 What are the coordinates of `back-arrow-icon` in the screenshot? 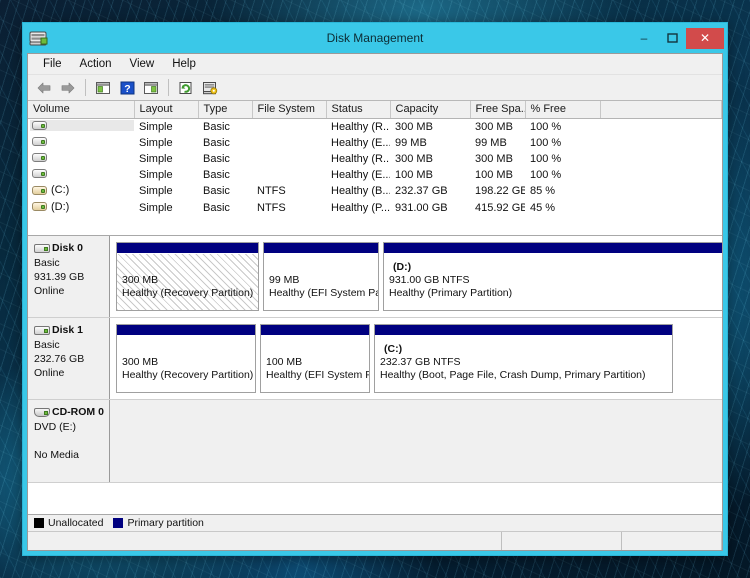 It's located at (44, 88).